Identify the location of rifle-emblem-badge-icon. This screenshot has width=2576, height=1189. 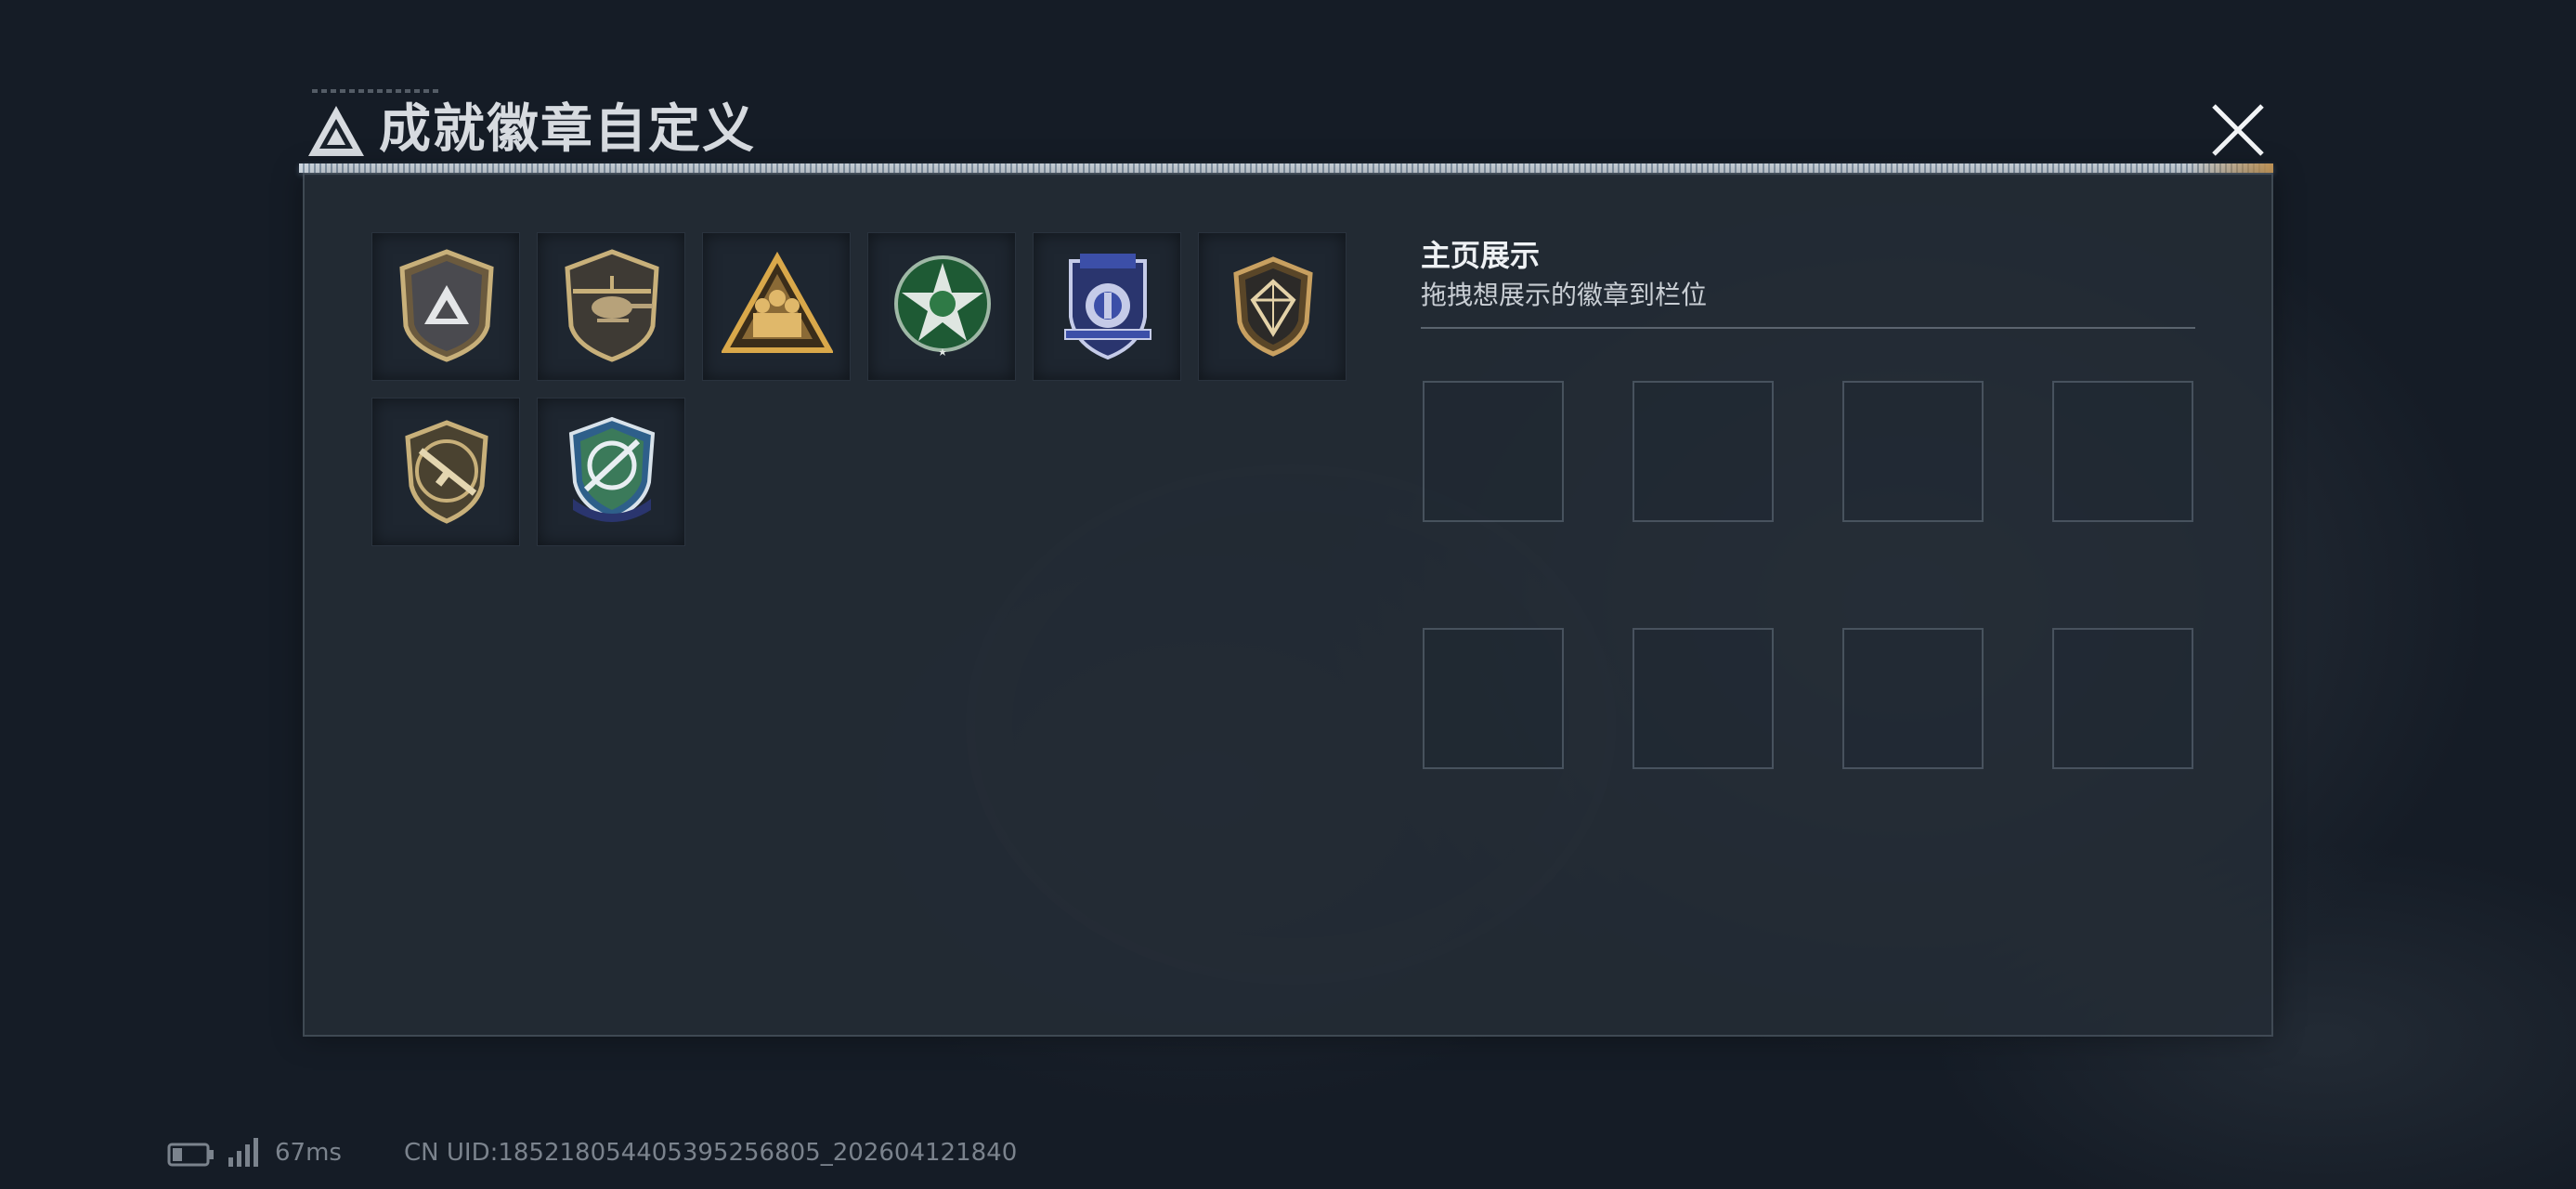
(446, 472).